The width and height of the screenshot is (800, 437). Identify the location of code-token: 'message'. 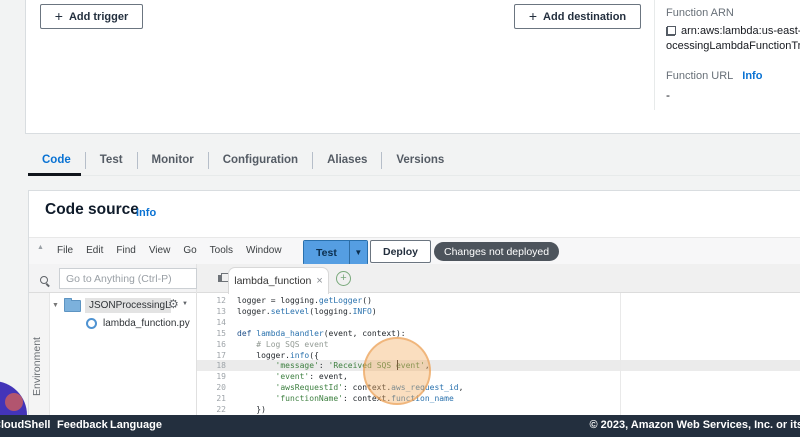
(297, 366).